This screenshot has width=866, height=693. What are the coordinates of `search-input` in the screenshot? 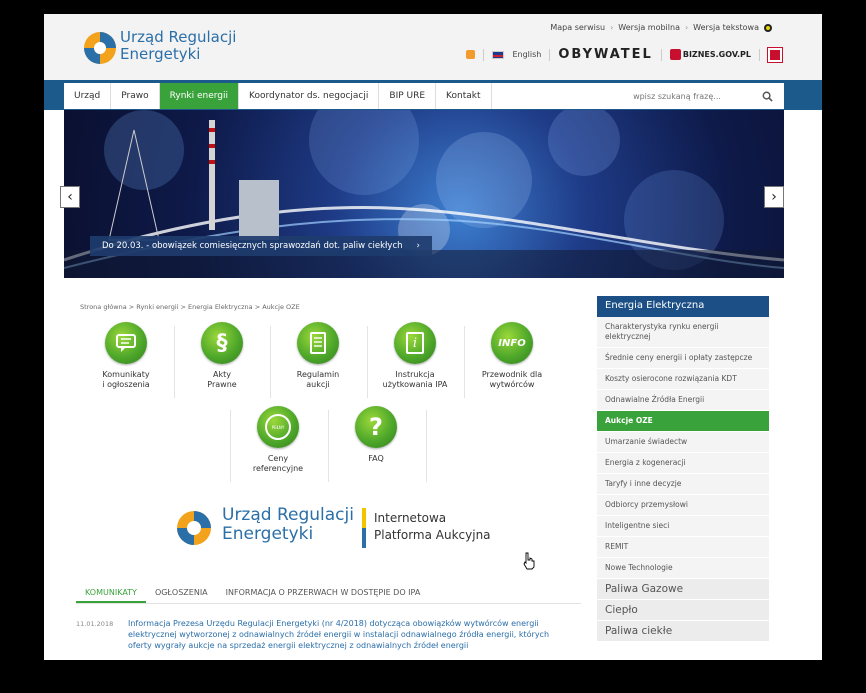 It's located at (677, 96).